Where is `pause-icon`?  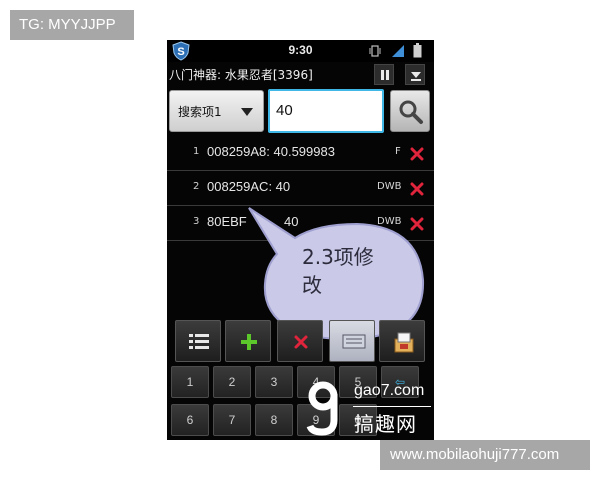 pause-icon is located at coordinates (385, 75).